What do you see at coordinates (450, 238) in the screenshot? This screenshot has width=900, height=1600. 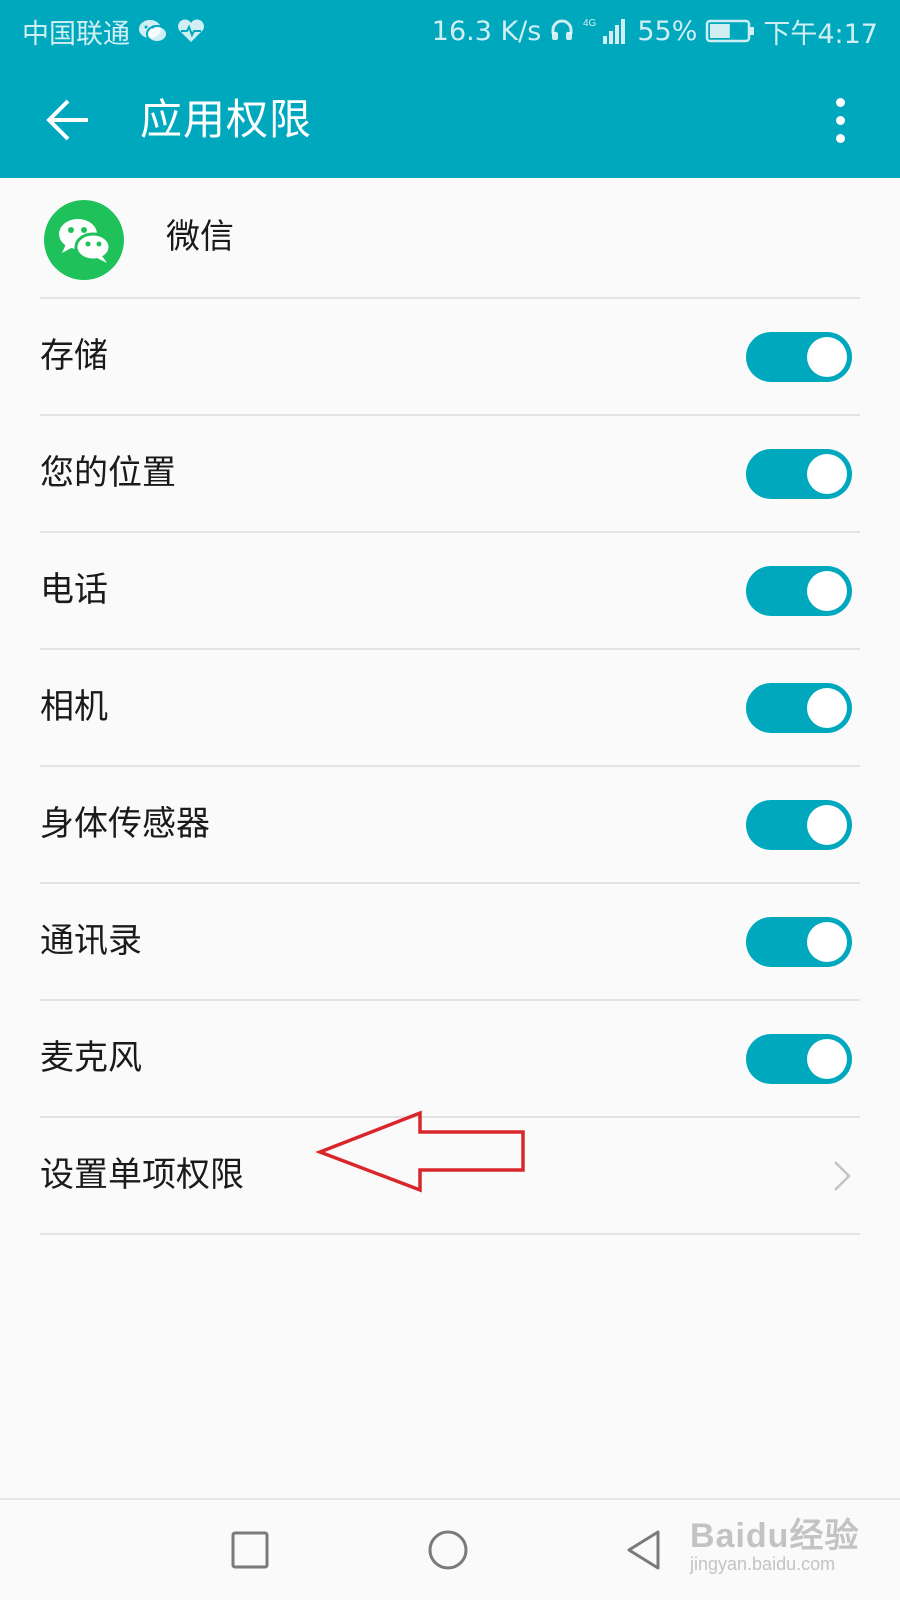 I see `app-header: 微信` at bounding box center [450, 238].